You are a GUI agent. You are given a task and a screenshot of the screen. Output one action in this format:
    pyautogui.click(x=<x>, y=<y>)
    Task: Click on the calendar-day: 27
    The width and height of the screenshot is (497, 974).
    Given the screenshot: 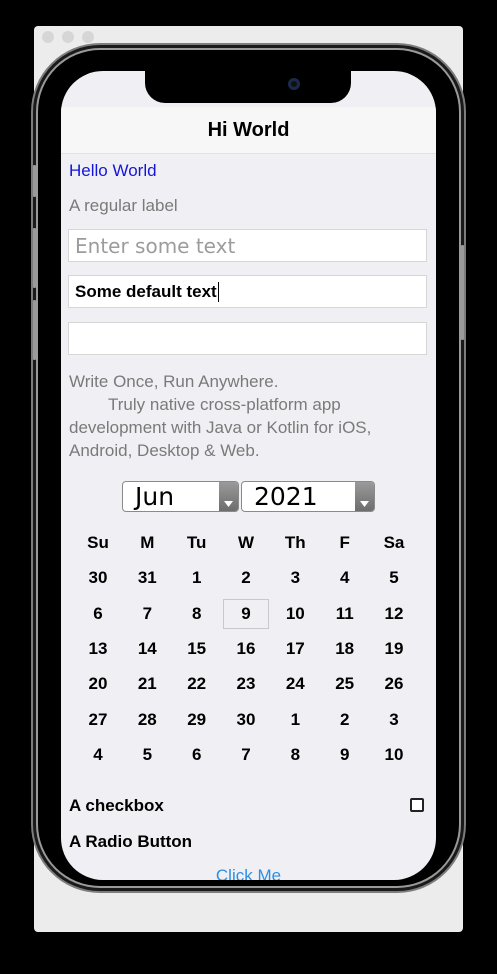 What is the action you would take?
    pyautogui.click(x=98, y=720)
    